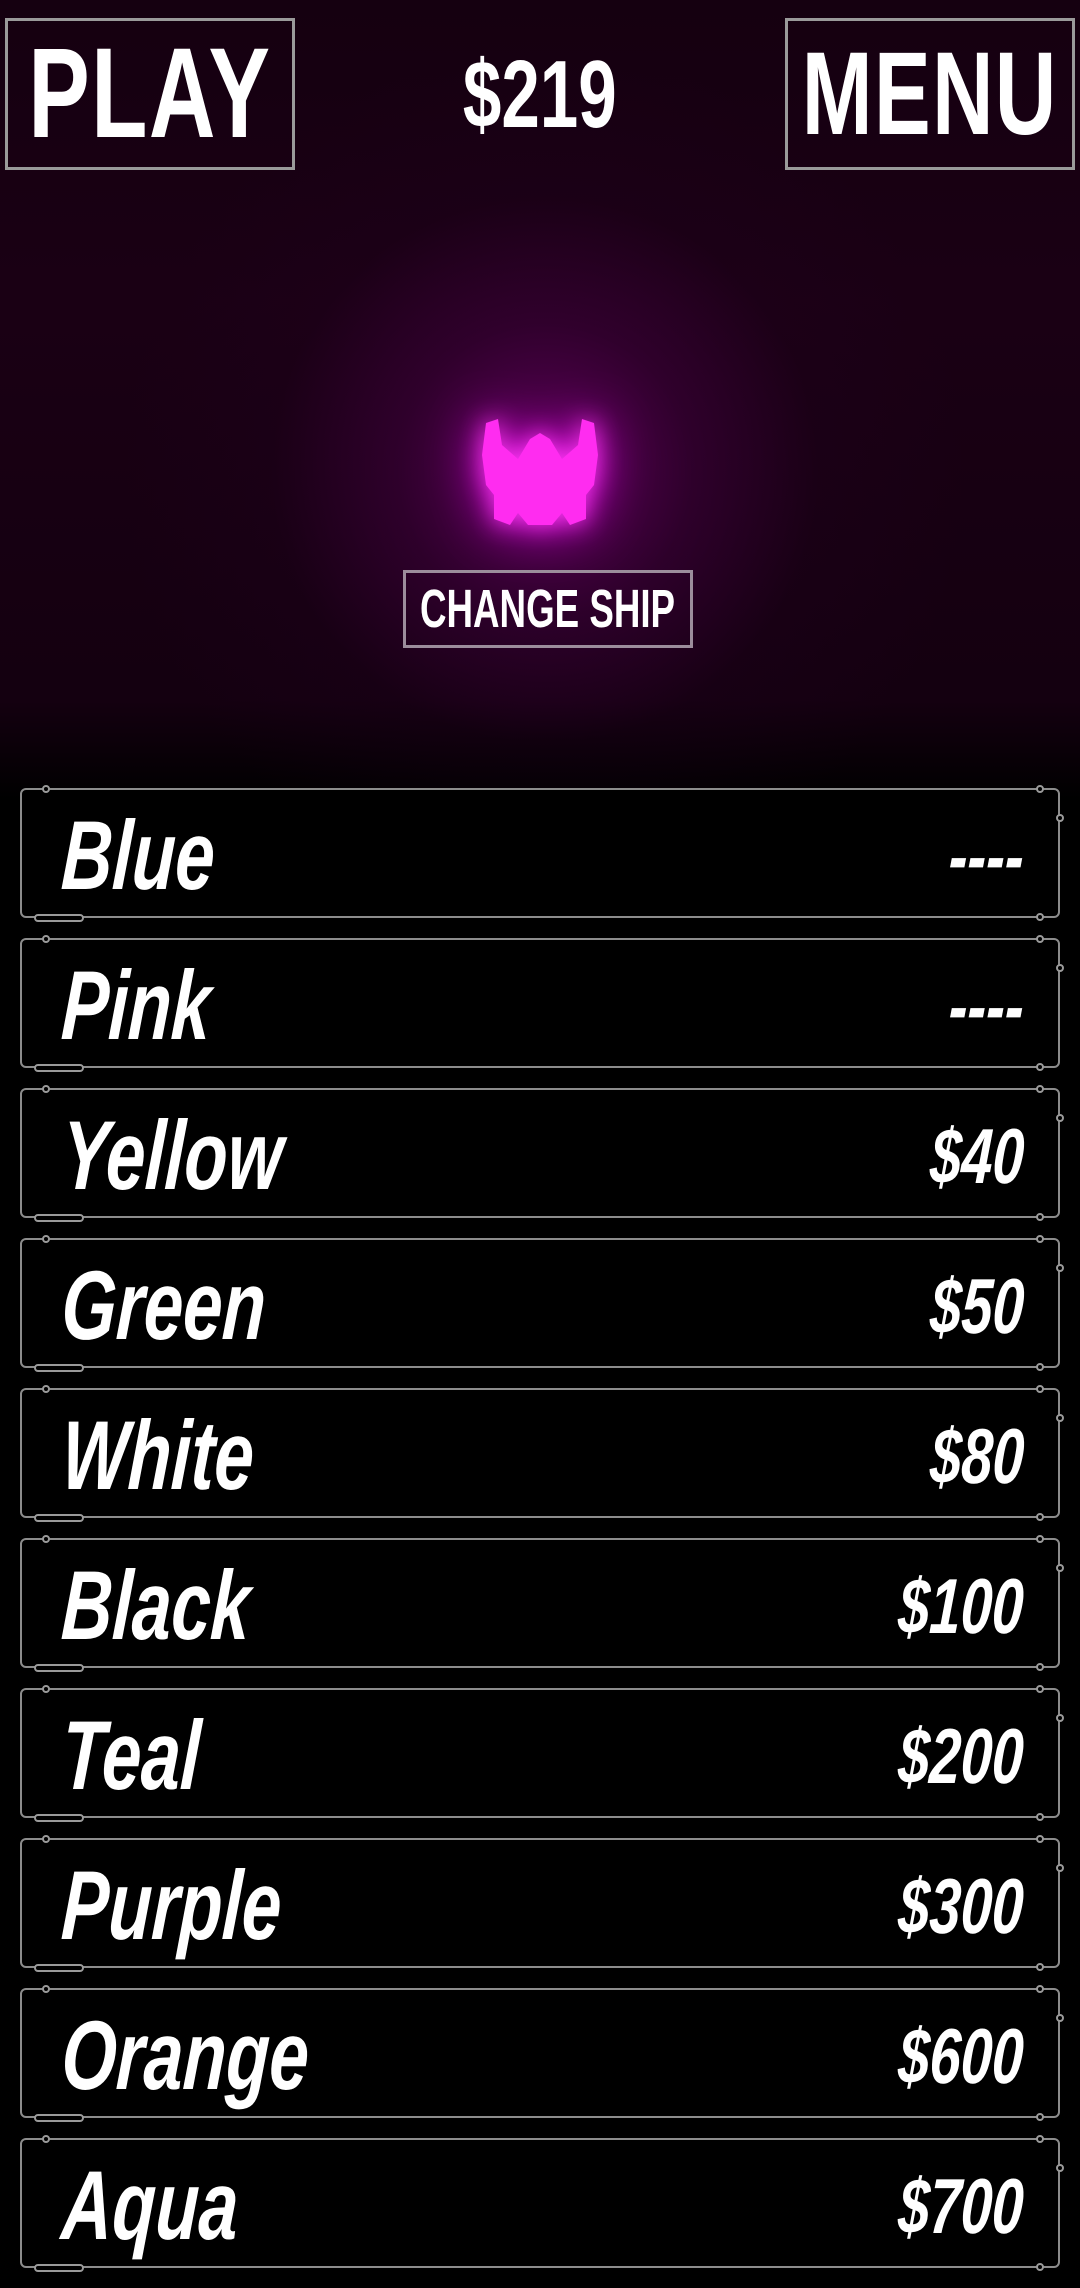 Image resolution: width=1080 pixels, height=2288 pixels. What do you see at coordinates (542, 1753) in the screenshot?
I see `shop-item-teal: Teal $200` at bounding box center [542, 1753].